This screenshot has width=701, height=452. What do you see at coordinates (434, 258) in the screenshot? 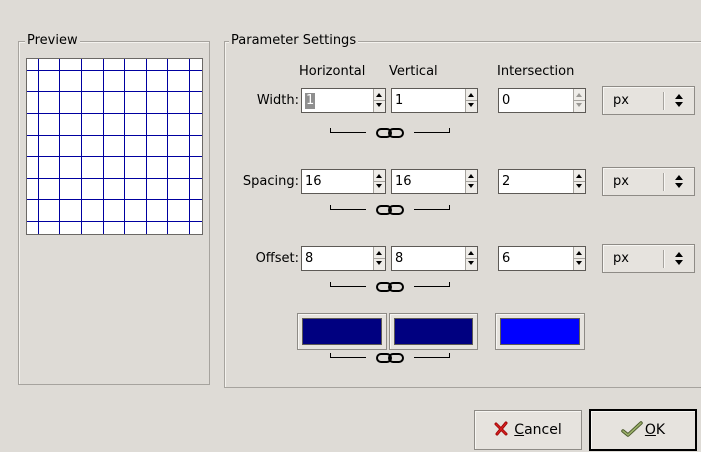
I see `offset-vertical-spin: 8` at bounding box center [434, 258].